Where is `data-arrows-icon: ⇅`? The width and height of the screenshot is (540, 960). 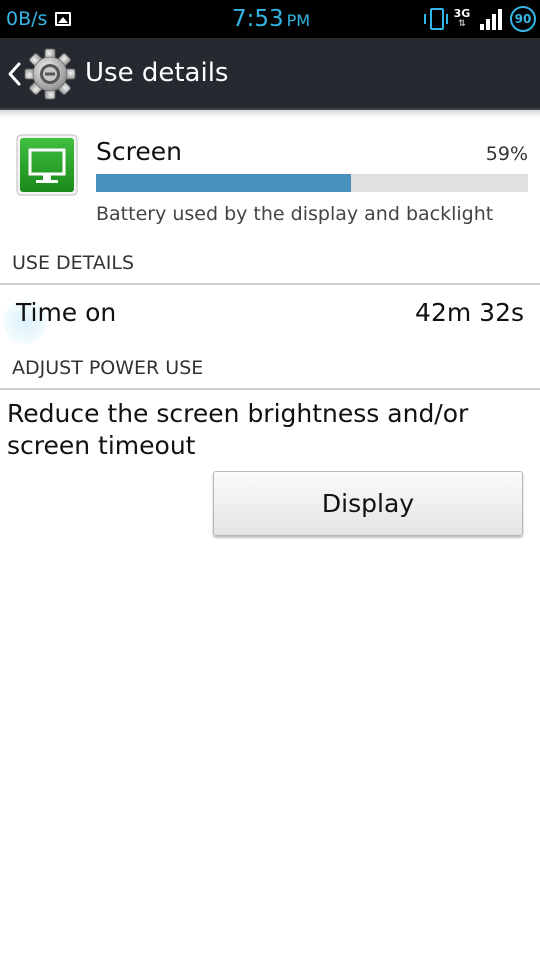
data-arrows-icon: ⇅ is located at coordinates (462, 24).